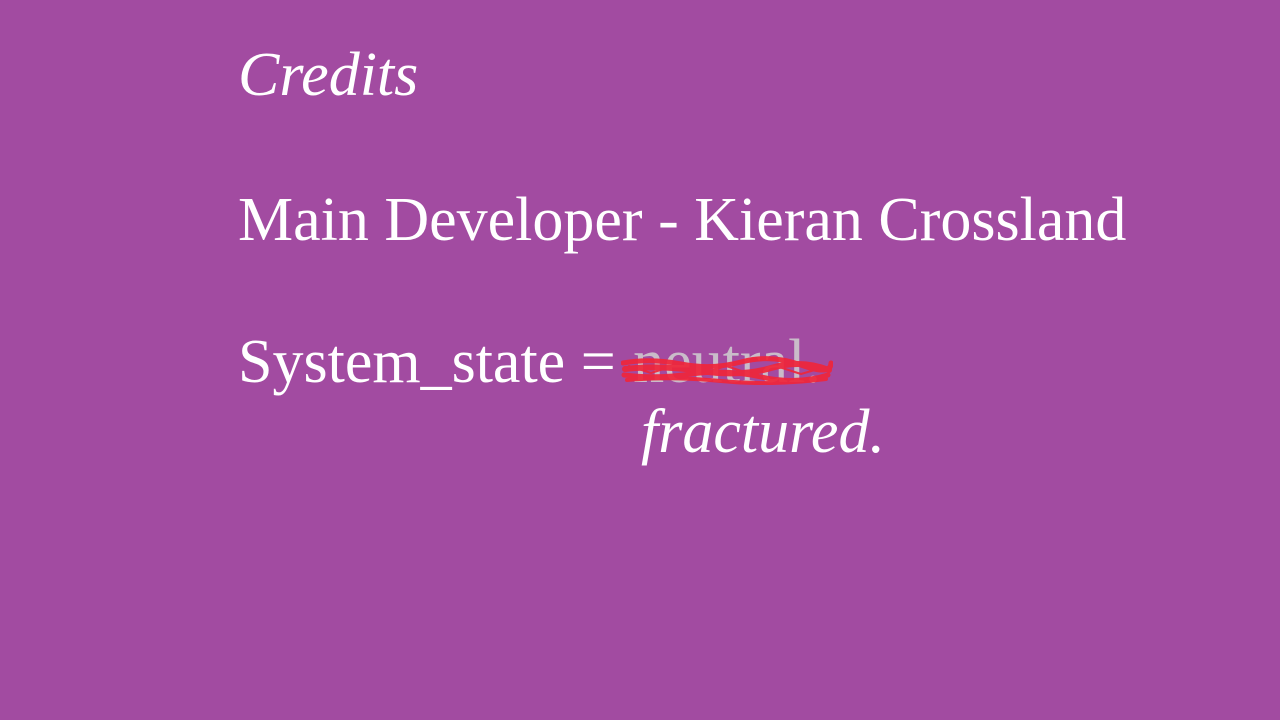 The width and height of the screenshot is (1280, 720). I want to click on system-state-old-value: neutral., so click(727, 362).